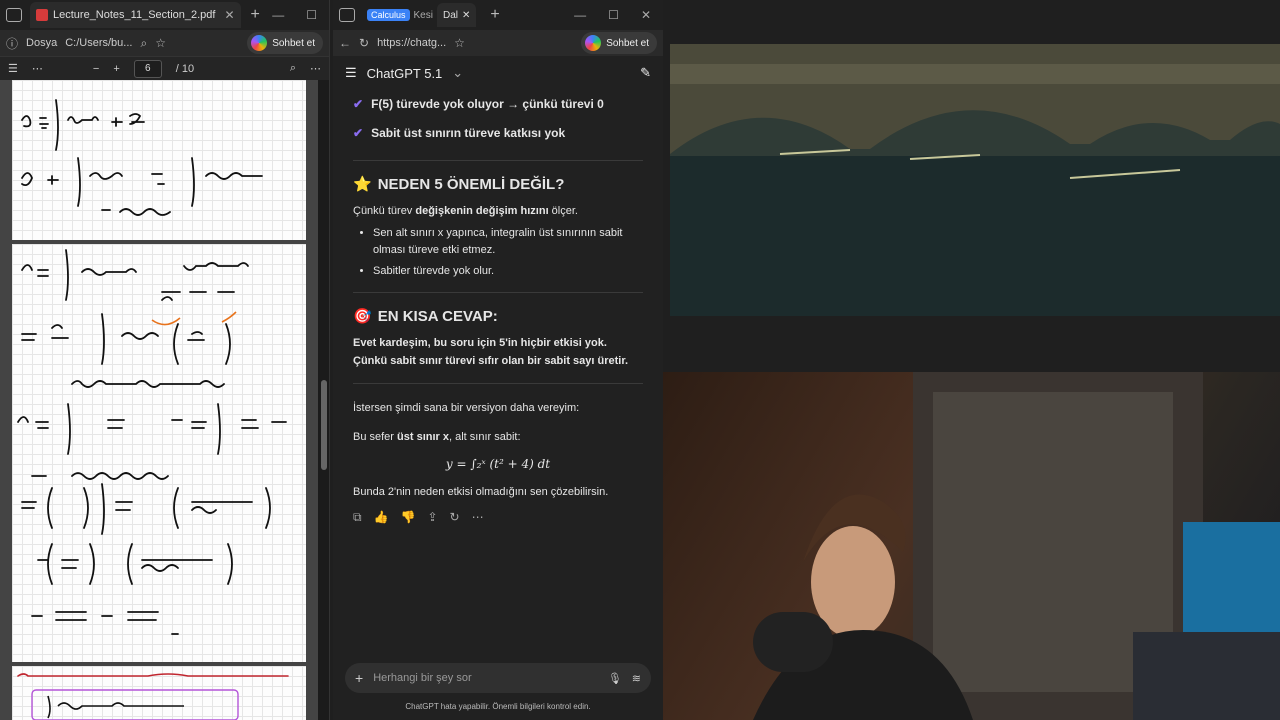 The height and width of the screenshot is (720, 1280). Describe the element at coordinates (455, 517) in the screenshot. I see `regenerate-icon: ↻` at that location.